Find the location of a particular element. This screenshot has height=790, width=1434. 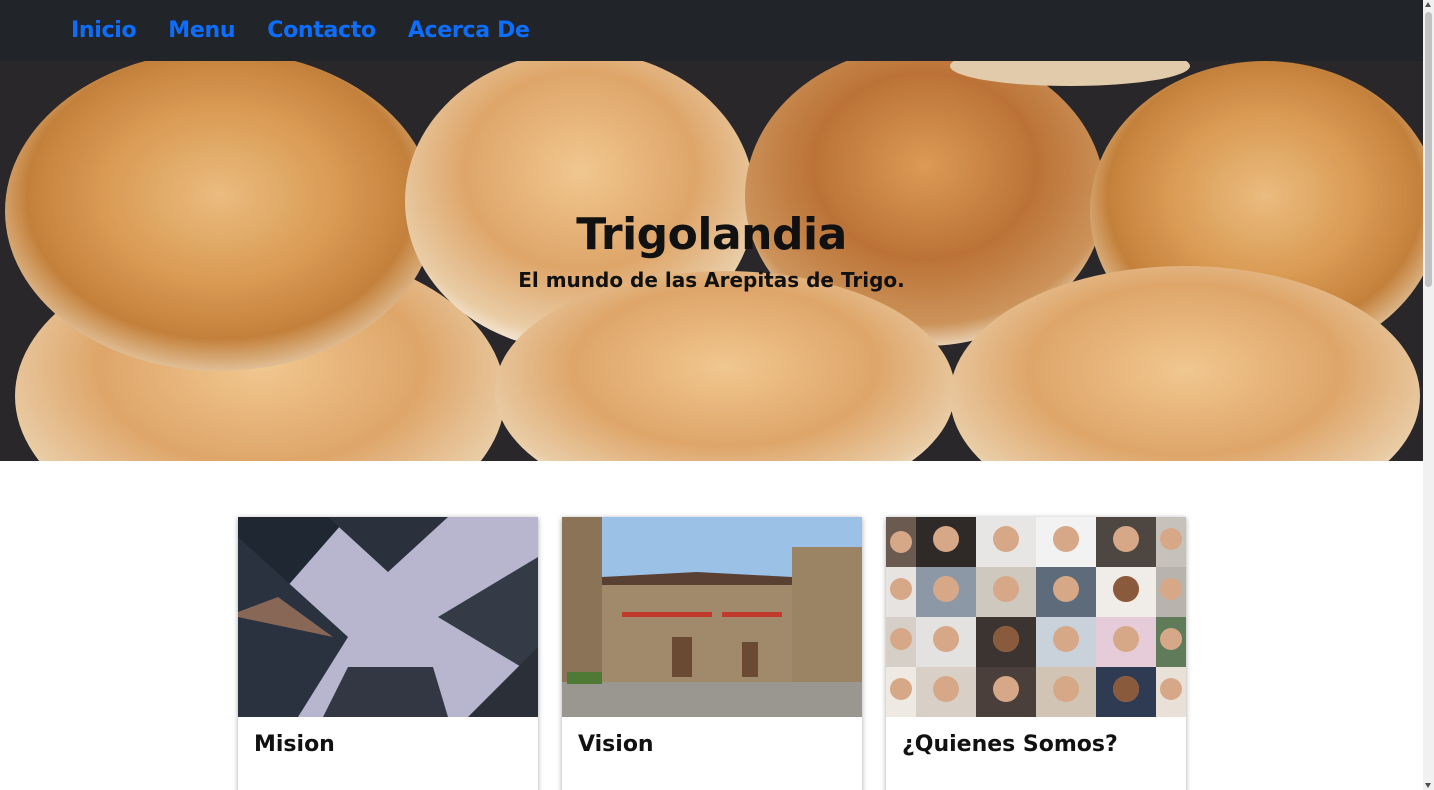

nav-link-inicio: Inicio is located at coordinates (104, 30).